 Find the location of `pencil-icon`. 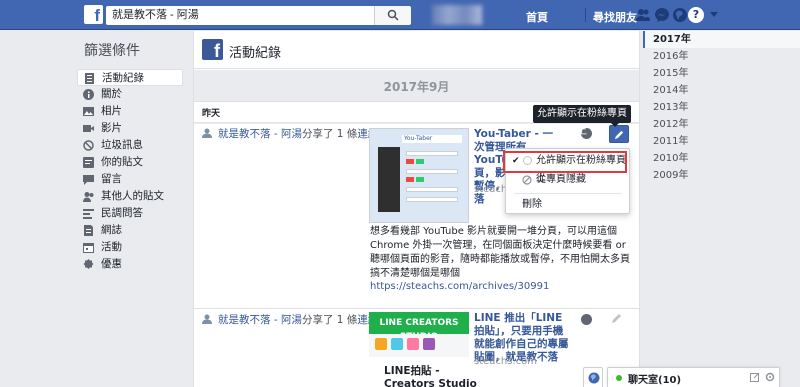

pencil-icon is located at coordinates (616, 319).